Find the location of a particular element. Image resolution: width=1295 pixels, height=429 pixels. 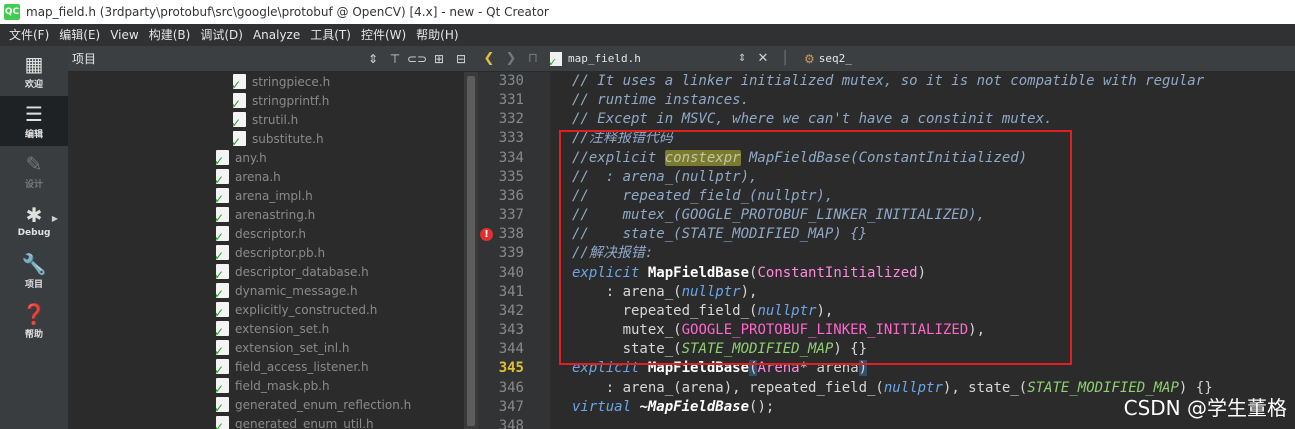

tree-item: arenastring.h is located at coordinates (264, 215).